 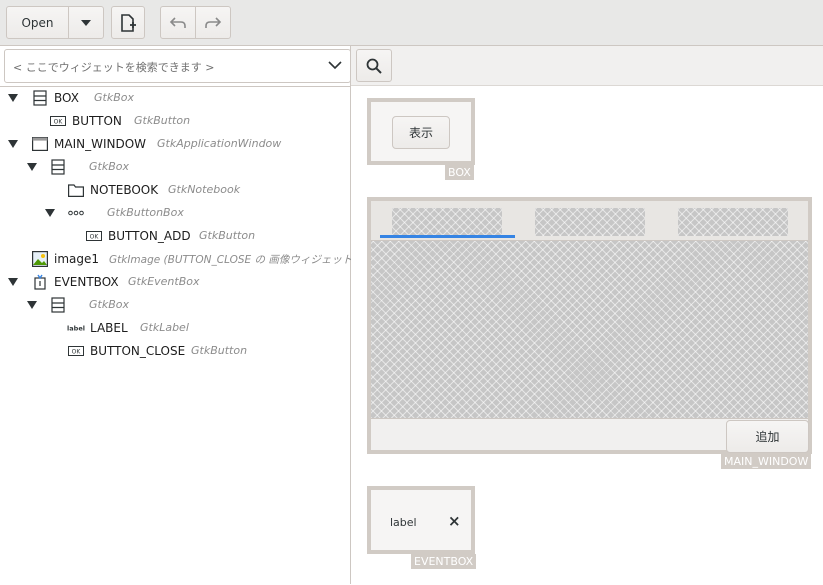 What do you see at coordinates (40, 144) in the screenshot?
I see `window-icon` at bounding box center [40, 144].